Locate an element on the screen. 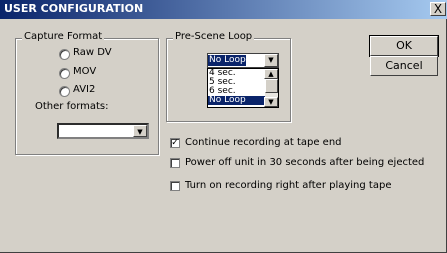 The height and width of the screenshot is (253, 447). radio-avi2 is located at coordinates (64, 91).